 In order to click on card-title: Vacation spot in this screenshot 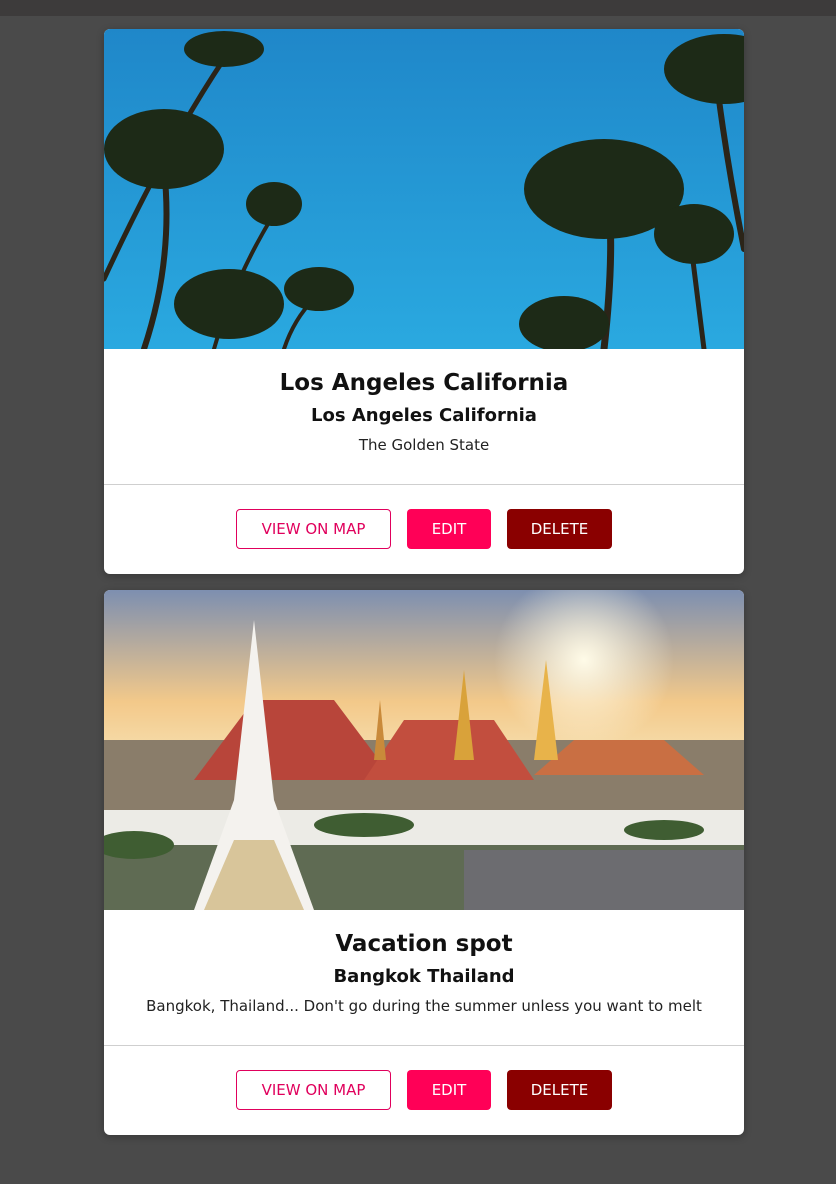, I will do `click(424, 944)`.